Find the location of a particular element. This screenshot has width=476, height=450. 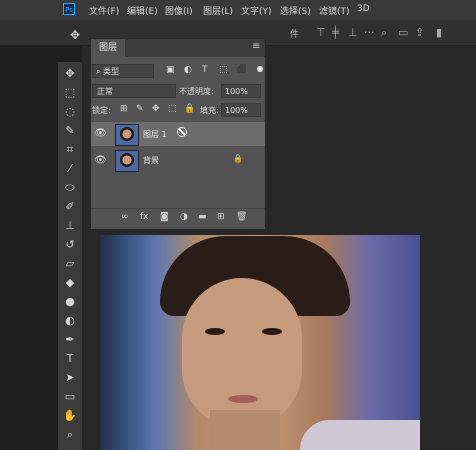

lasso-tool-icon: ◌ is located at coordinates (70, 112).